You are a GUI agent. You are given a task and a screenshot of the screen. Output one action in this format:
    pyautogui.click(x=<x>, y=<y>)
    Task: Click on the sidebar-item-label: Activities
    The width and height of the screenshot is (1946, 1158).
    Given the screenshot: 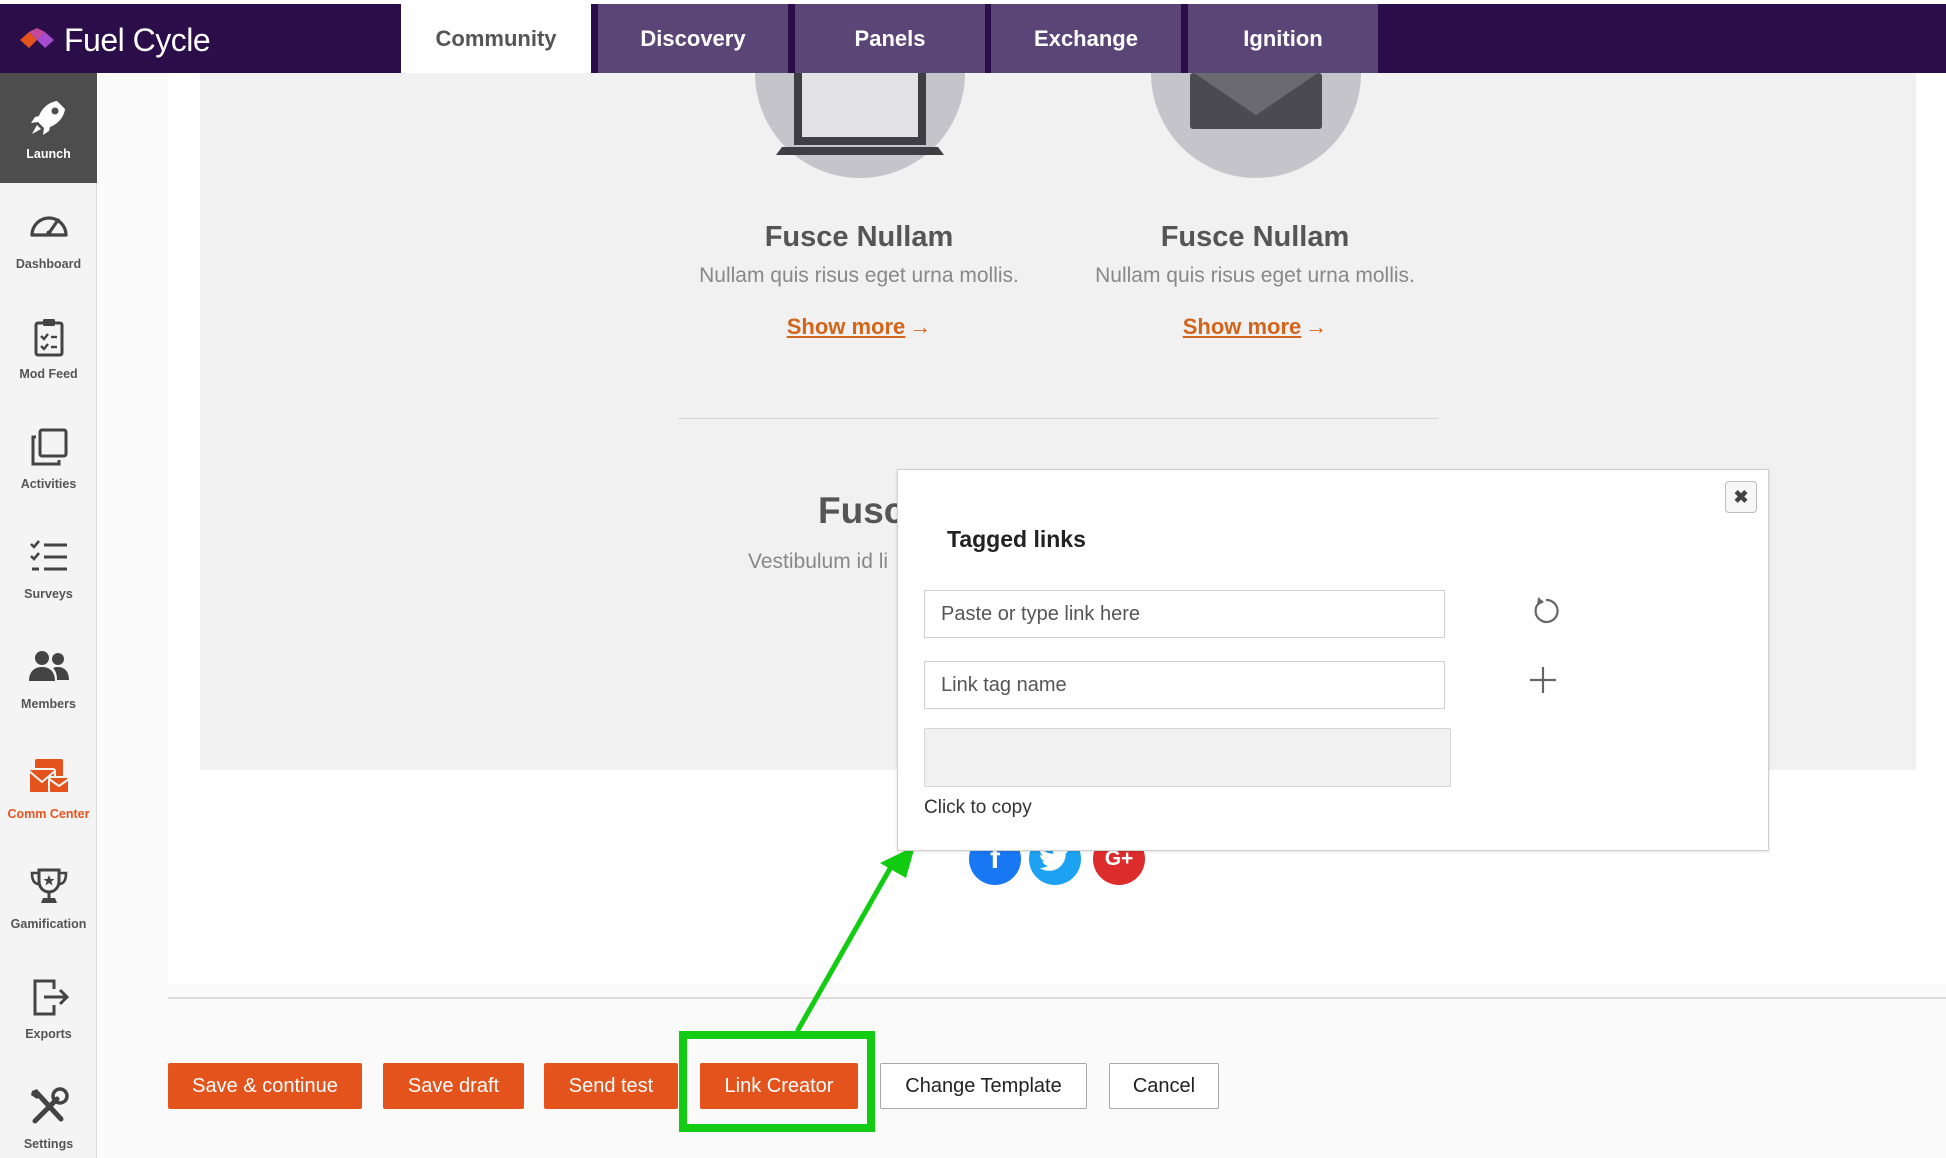 What is the action you would take?
    pyautogui.click(x=48, y=484)
    